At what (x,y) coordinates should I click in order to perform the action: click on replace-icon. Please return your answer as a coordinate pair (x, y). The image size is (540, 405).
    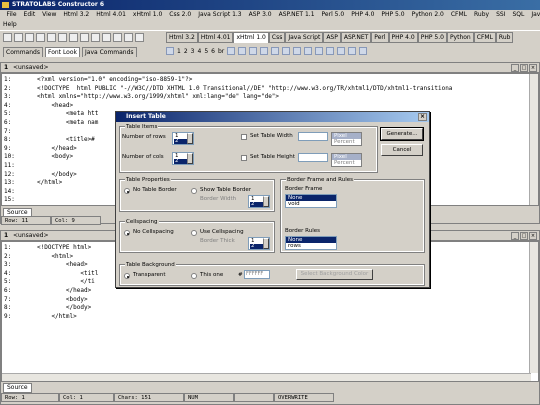
    Looking at the image, I should click on (117, 37).